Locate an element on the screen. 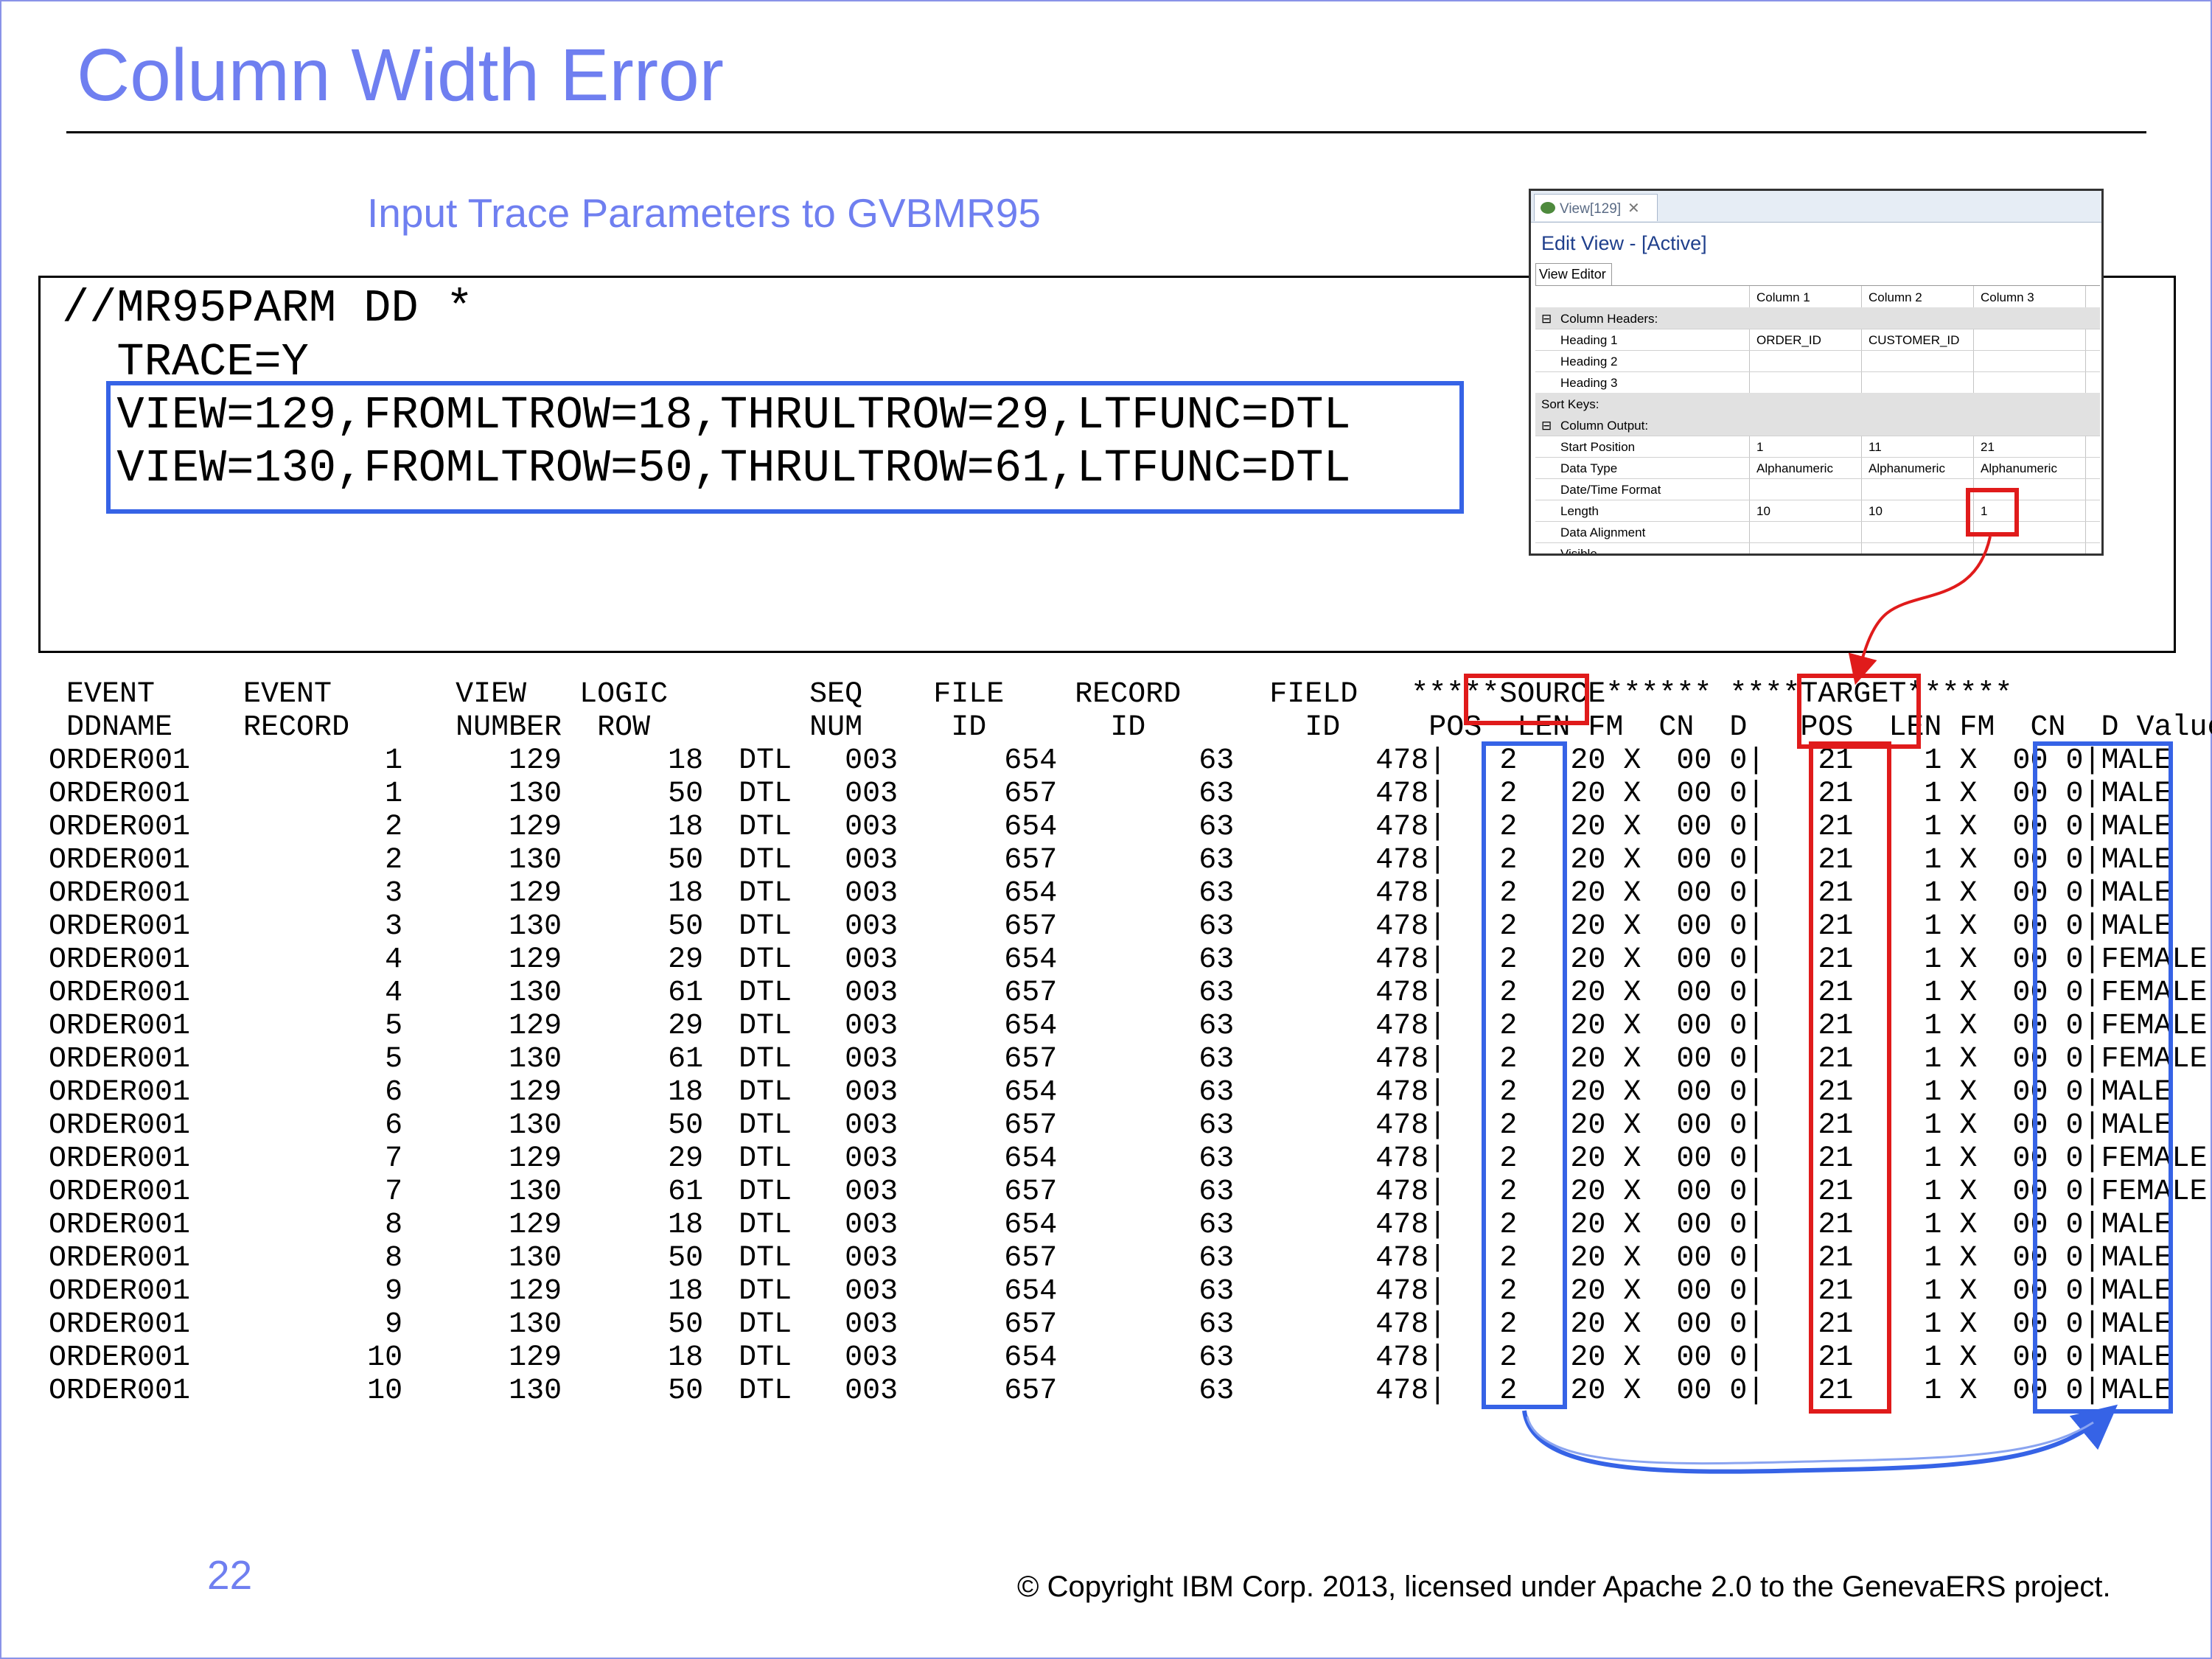 The height and width of the screenshot is (1659, 2212). page-number: 22 is located at coordinates (230, 1575).